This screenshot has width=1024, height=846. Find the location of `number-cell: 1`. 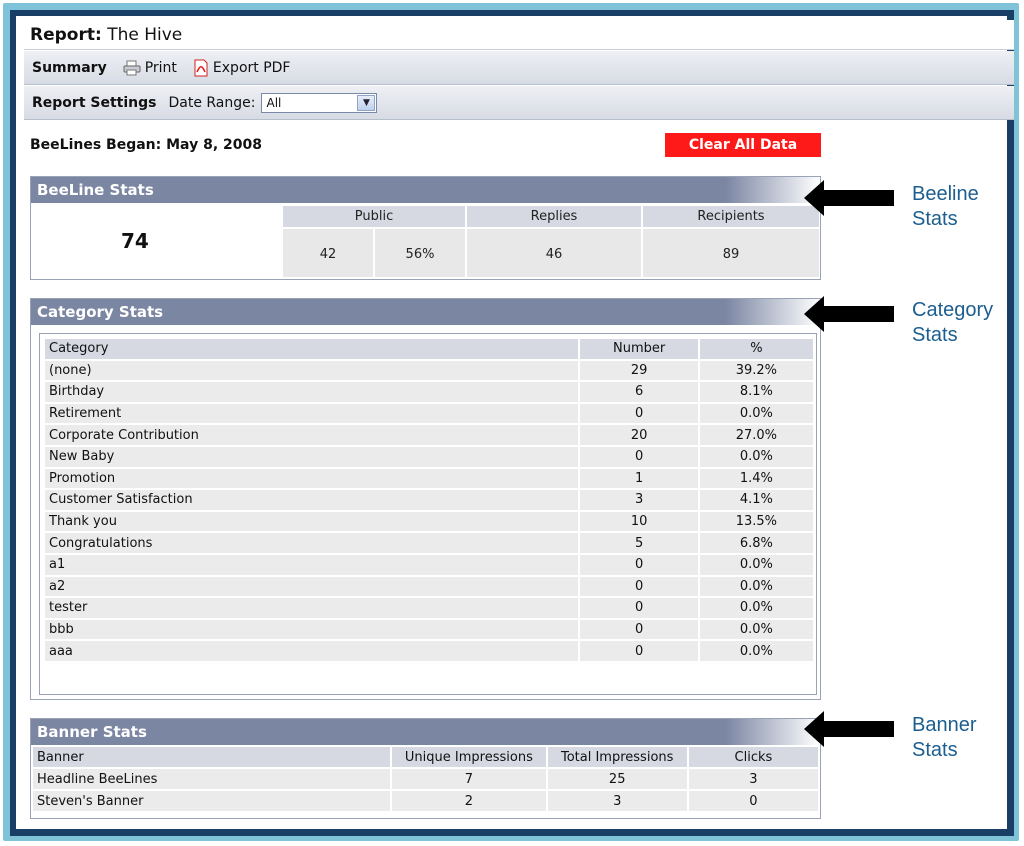

number-cell: 1 is located at coordinates (639, 478).